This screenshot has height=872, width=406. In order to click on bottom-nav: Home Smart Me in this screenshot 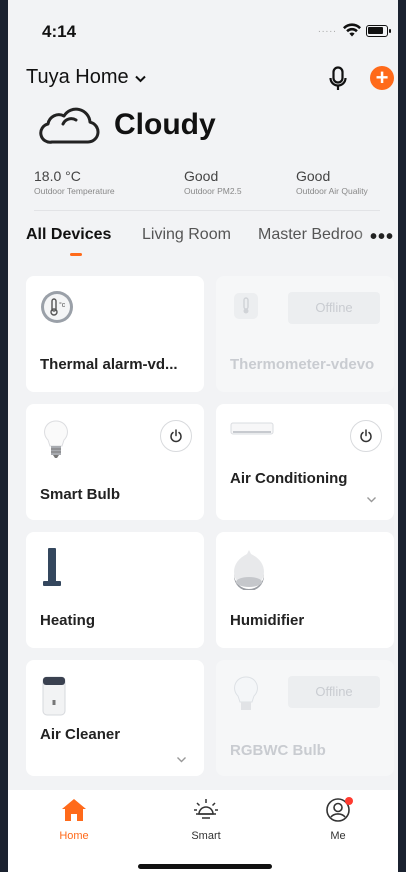, I will do `click(203, 831)`.